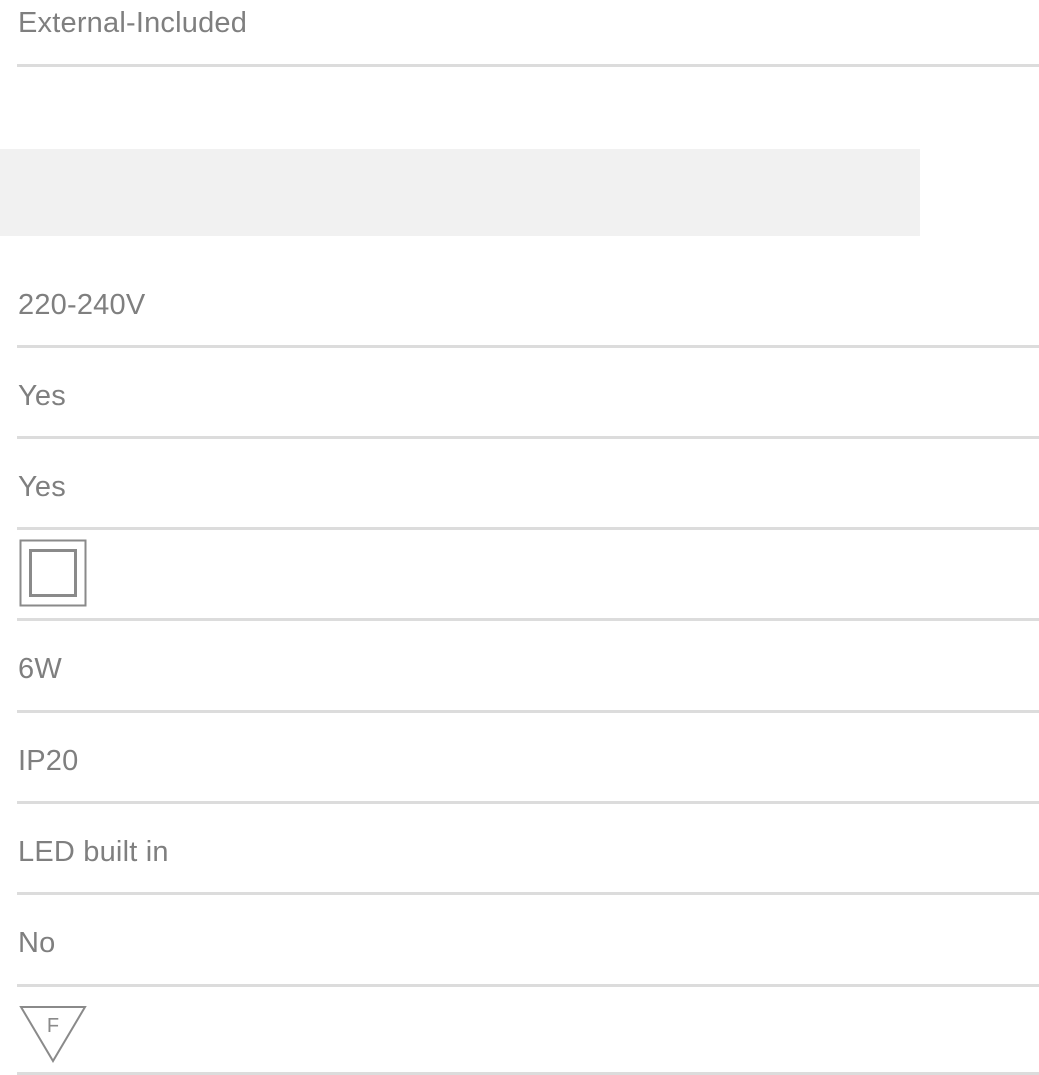 The image size is (1039, 1075). I want to click on f-triangle-letter: F, so click(53, 1026).